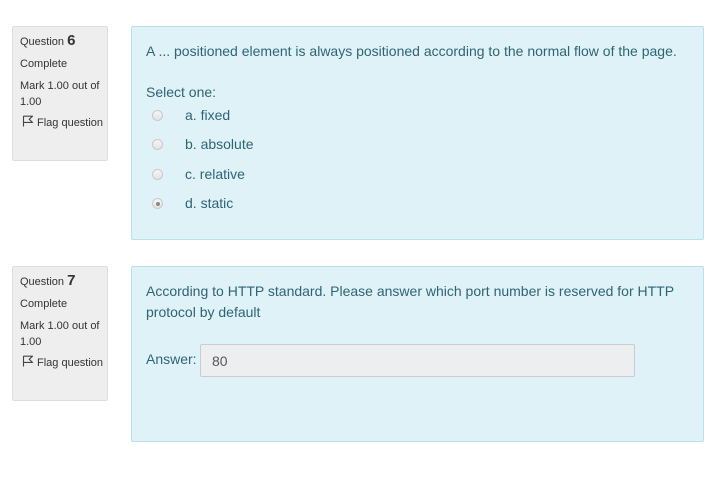 Image resolution: width=716 pixels, height=482 pixels. Describe the element at coordinates (71, 280) in the screenshot. I see `question-number: 7` at that location.